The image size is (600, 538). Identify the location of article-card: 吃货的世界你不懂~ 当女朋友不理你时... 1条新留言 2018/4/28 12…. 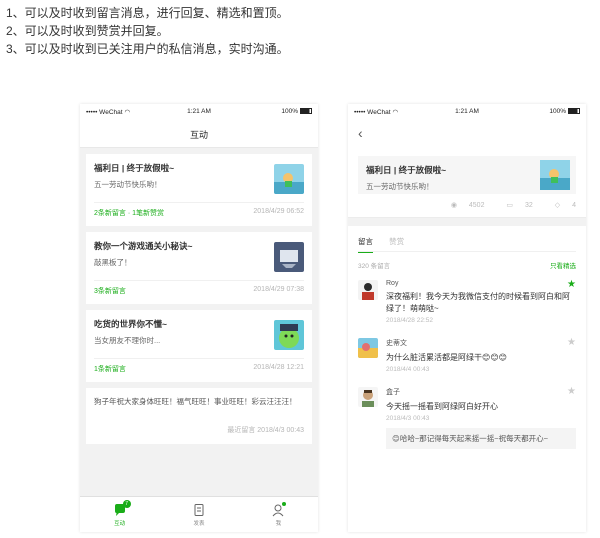
(199, 346).